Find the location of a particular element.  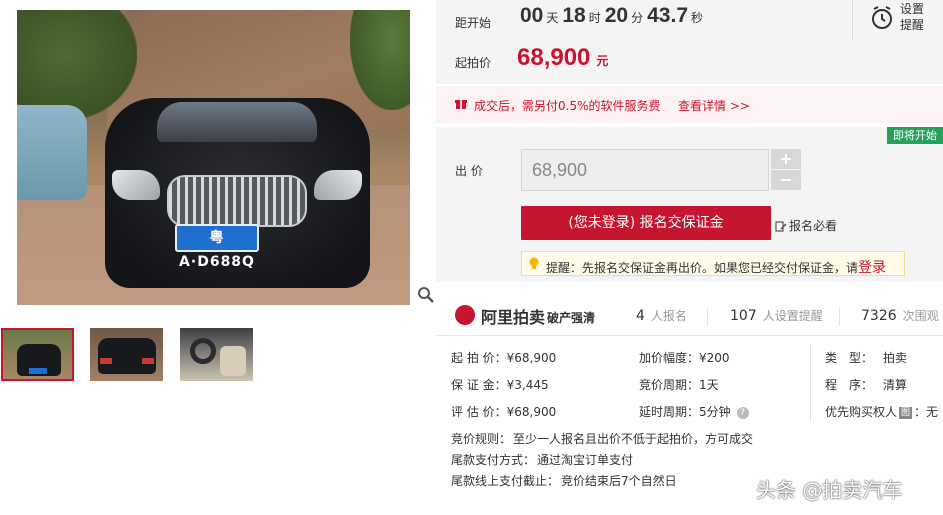

registrants-count: 4 人报名 is located at coordinates (661, 315).